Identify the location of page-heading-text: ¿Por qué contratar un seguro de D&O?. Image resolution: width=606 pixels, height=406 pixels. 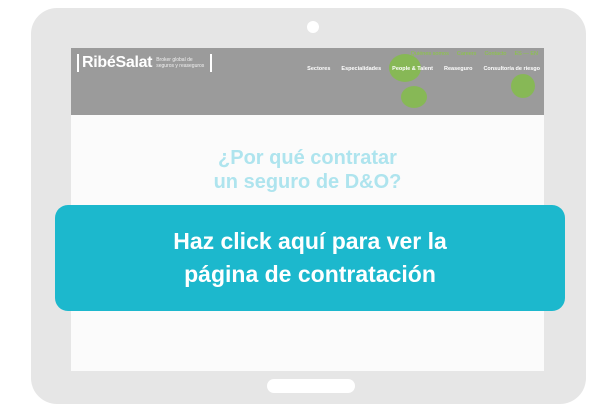
(307, 170).